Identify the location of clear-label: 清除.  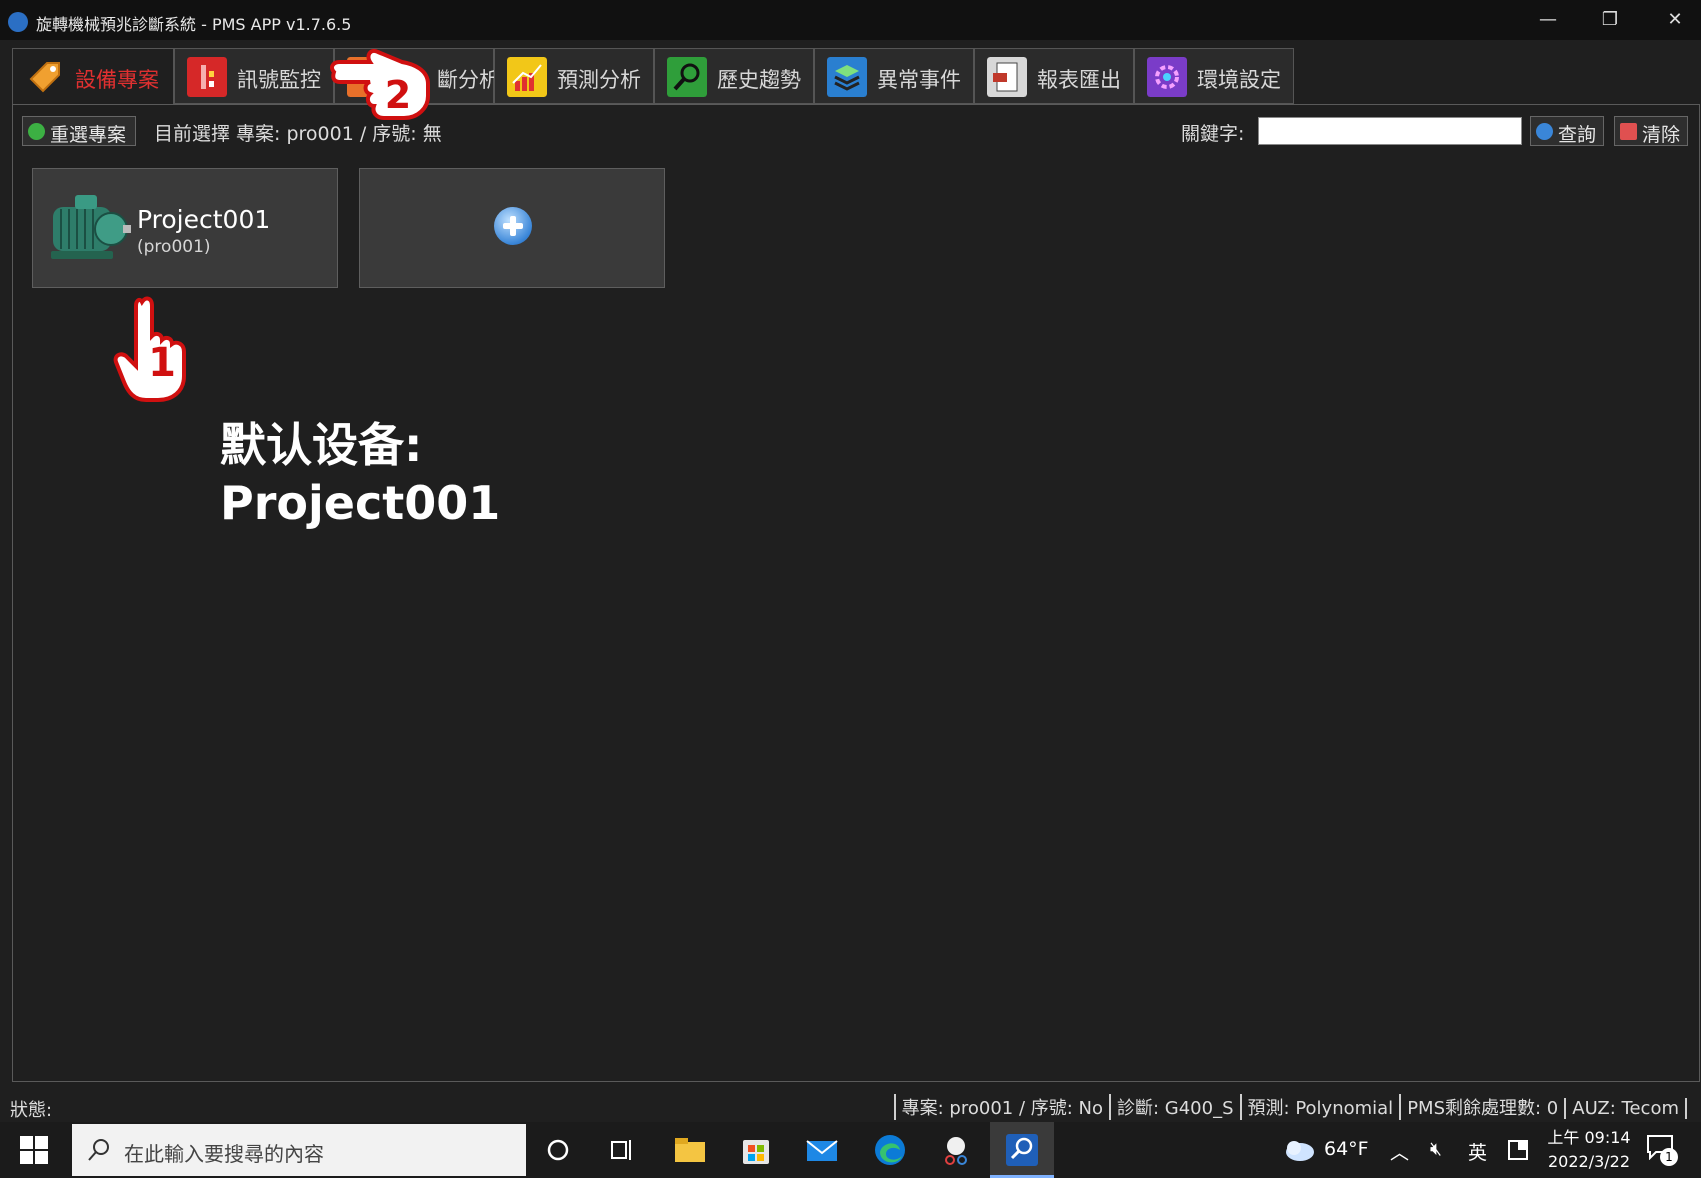
(1661, 135).